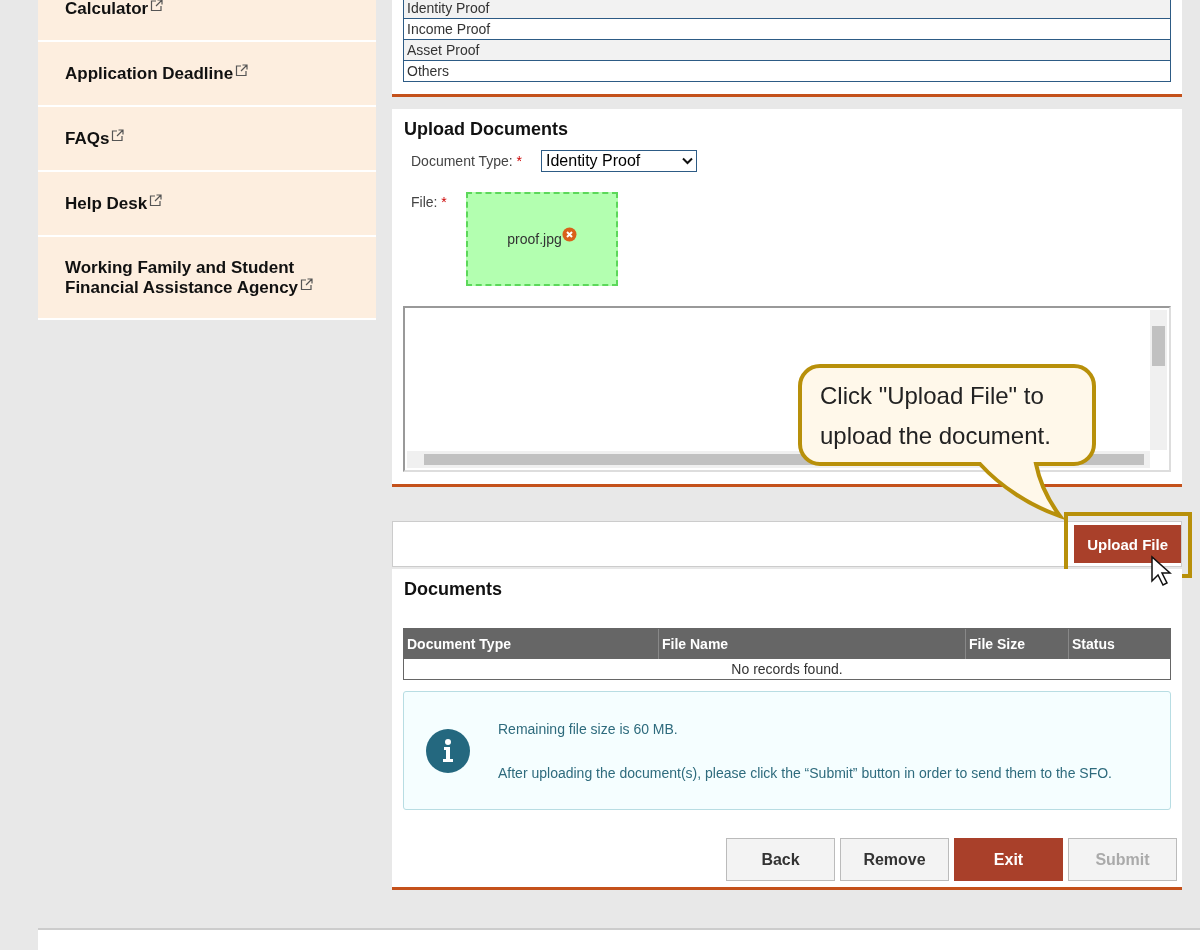 This screenshot has width=1200, height=950. I want to click on sidebar-link: FAQs, so click(207, 139).